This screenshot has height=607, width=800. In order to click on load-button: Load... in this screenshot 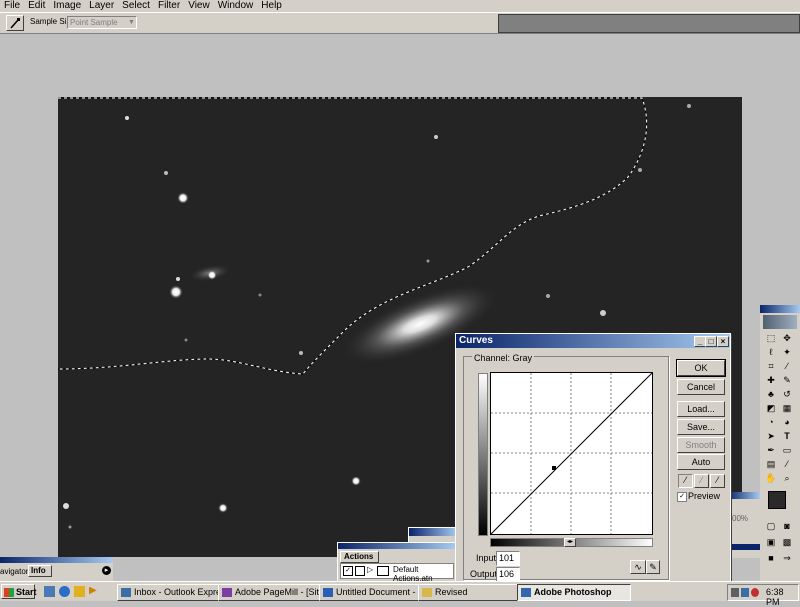, I will do `click(701, 409)`.